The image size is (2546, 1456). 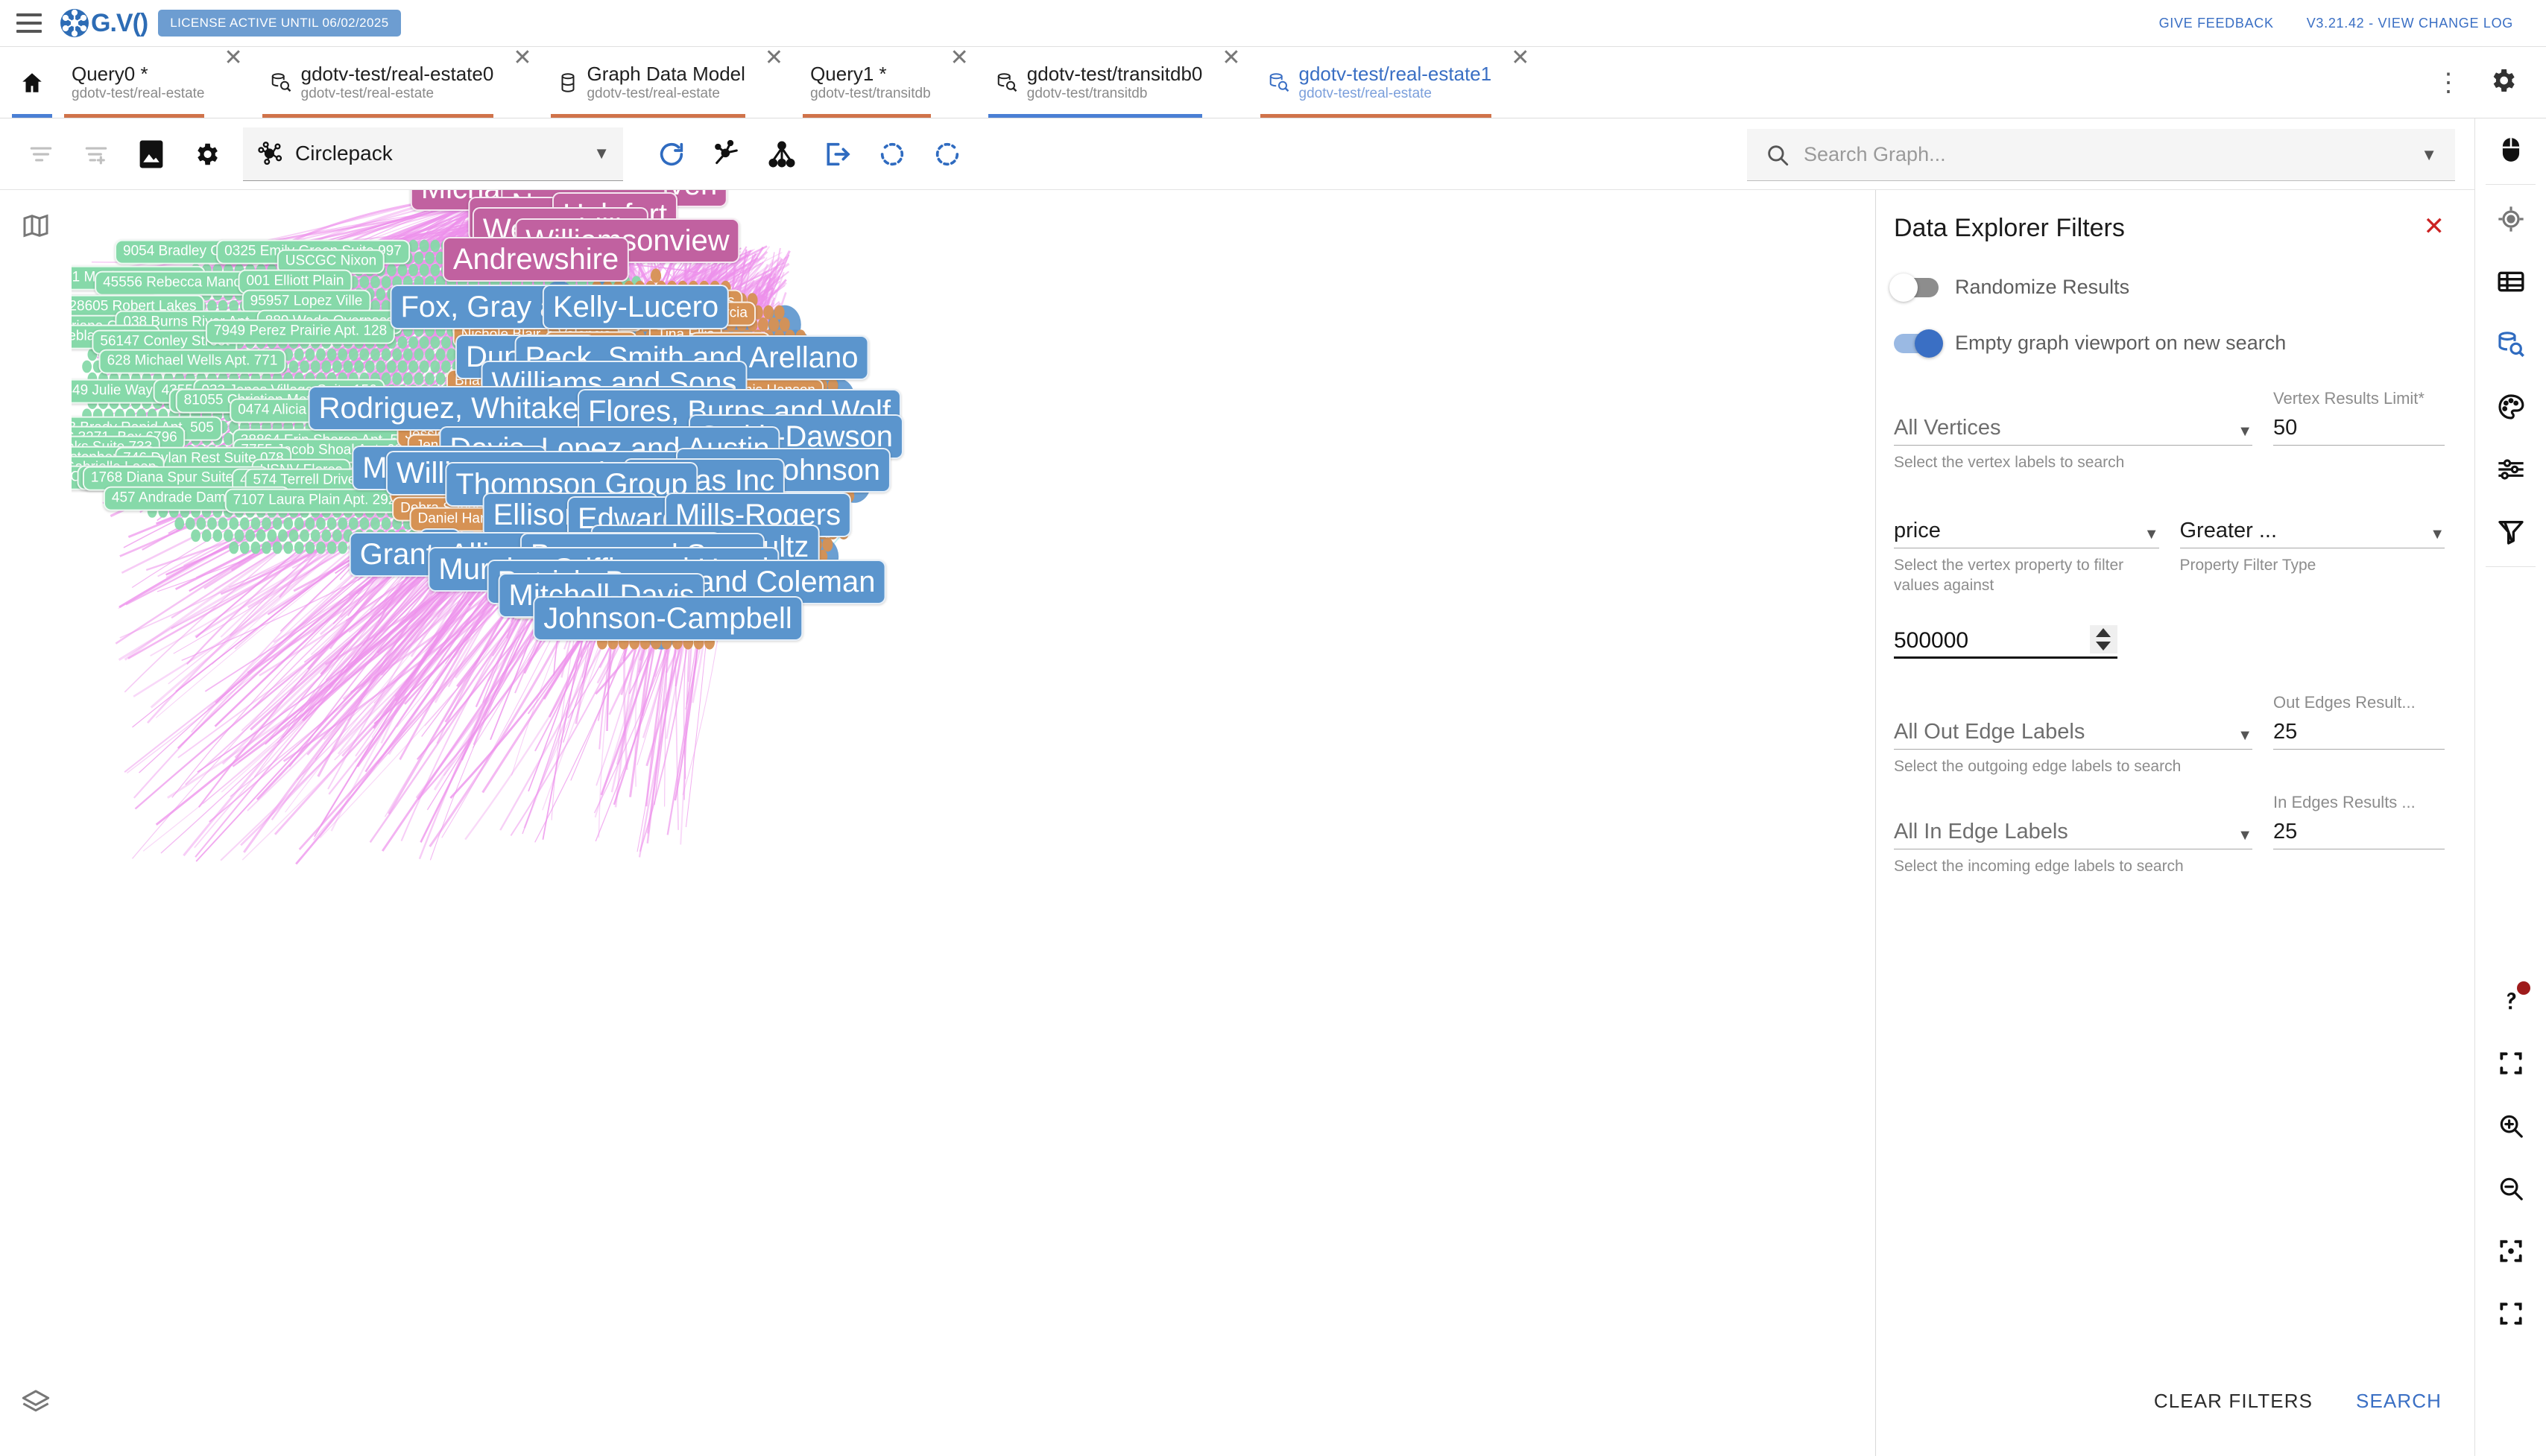 I want to click on filter-type-select: Greater ... ▼, so click(x=2312, y=531).